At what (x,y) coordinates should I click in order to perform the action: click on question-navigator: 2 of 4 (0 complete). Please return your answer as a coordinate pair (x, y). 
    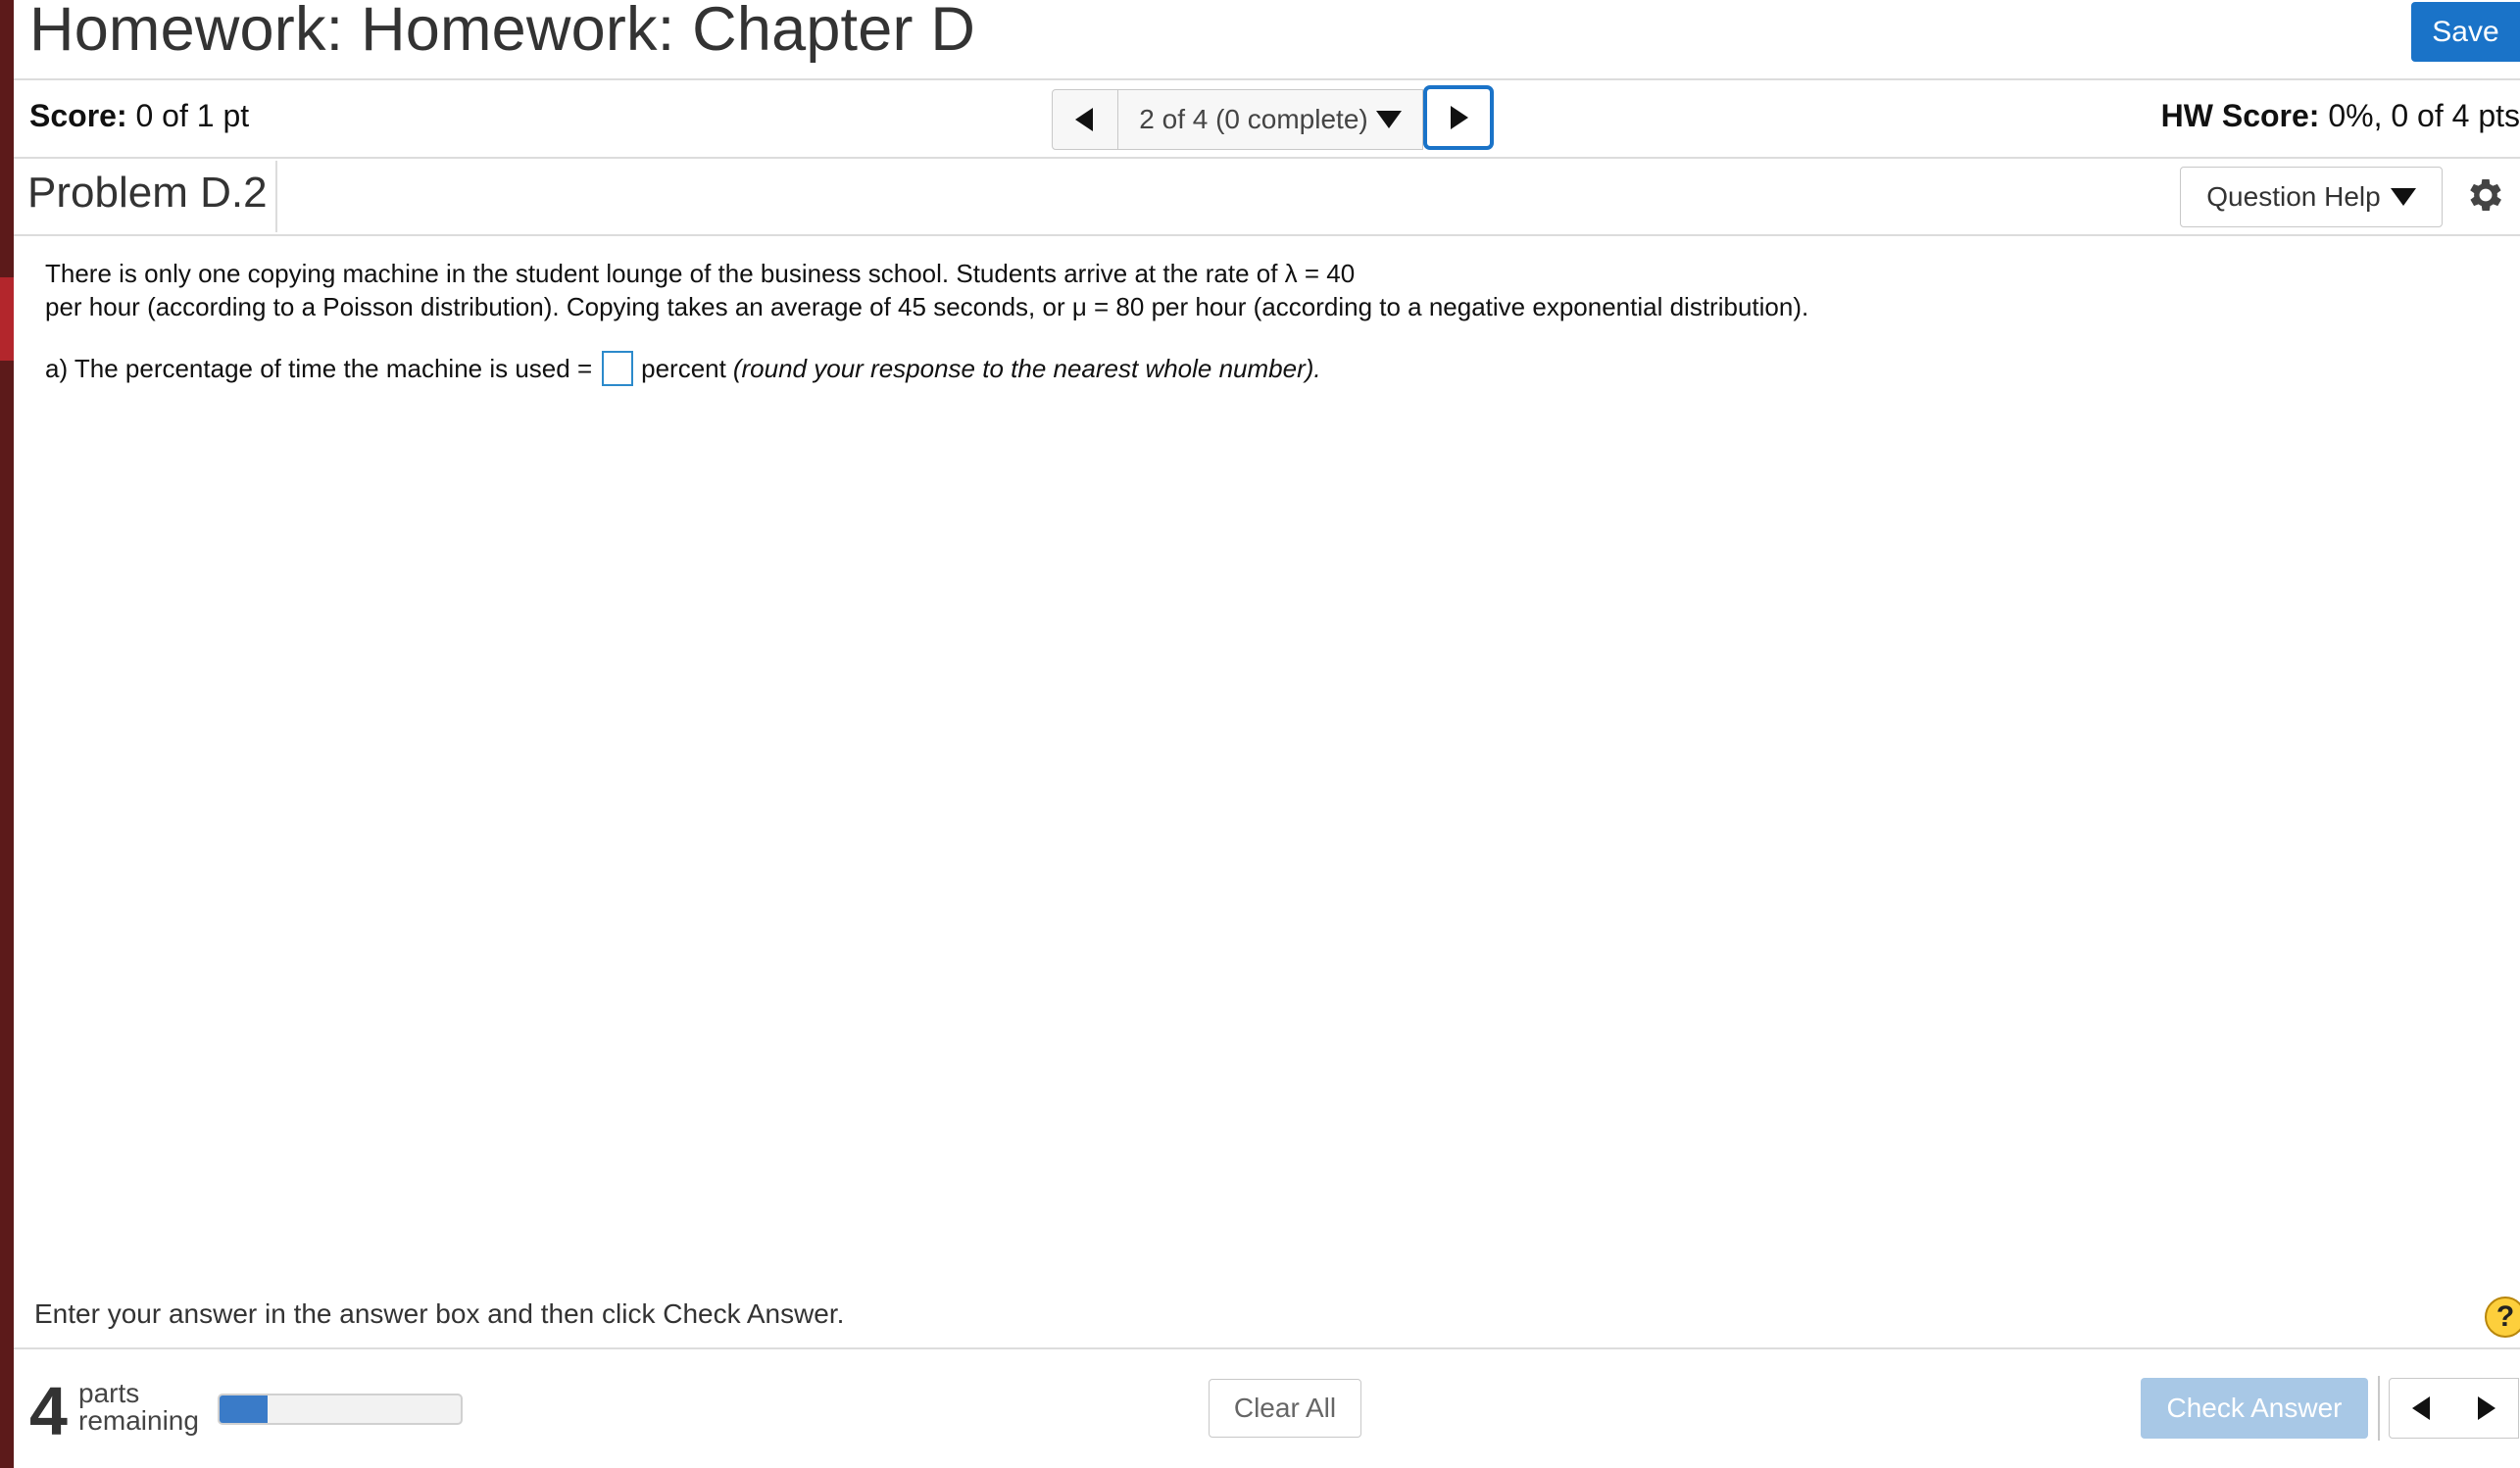
    Looking at the image, I should click on (1273, 117).